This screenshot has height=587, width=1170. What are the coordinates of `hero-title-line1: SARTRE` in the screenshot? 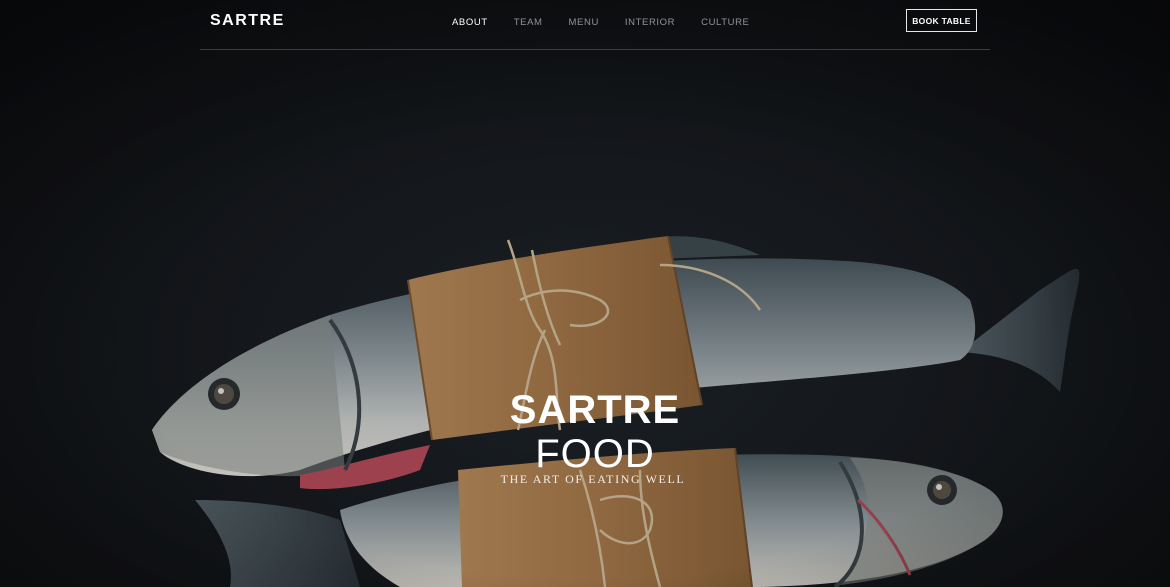 It's located at (595, 410).